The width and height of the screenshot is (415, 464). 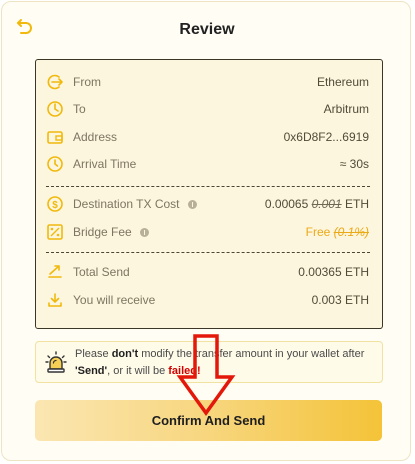 I want to click on warning-failed: failed!, so click(x=184, y=371).